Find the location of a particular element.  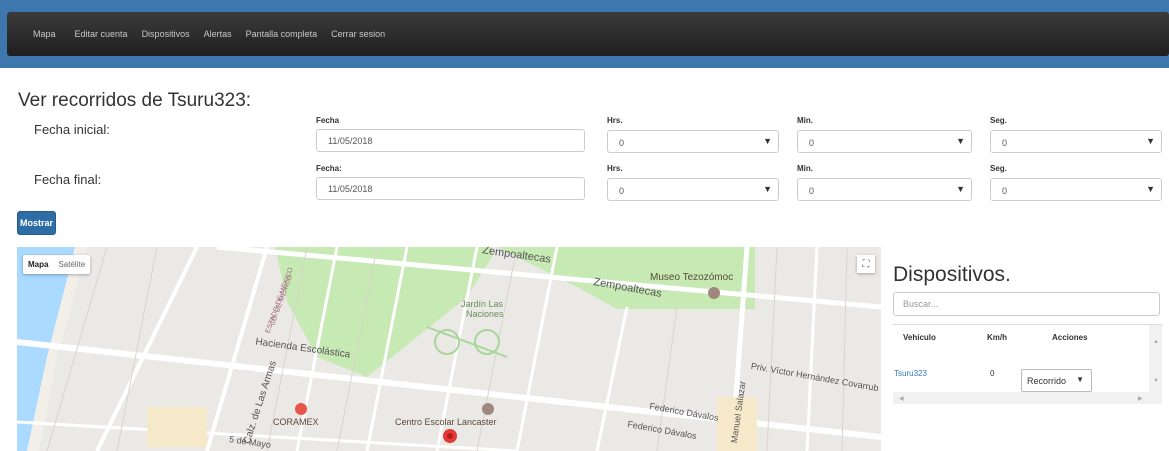

map-label-museum: Museo Tezozómoc is located at coordinates (692, 277).